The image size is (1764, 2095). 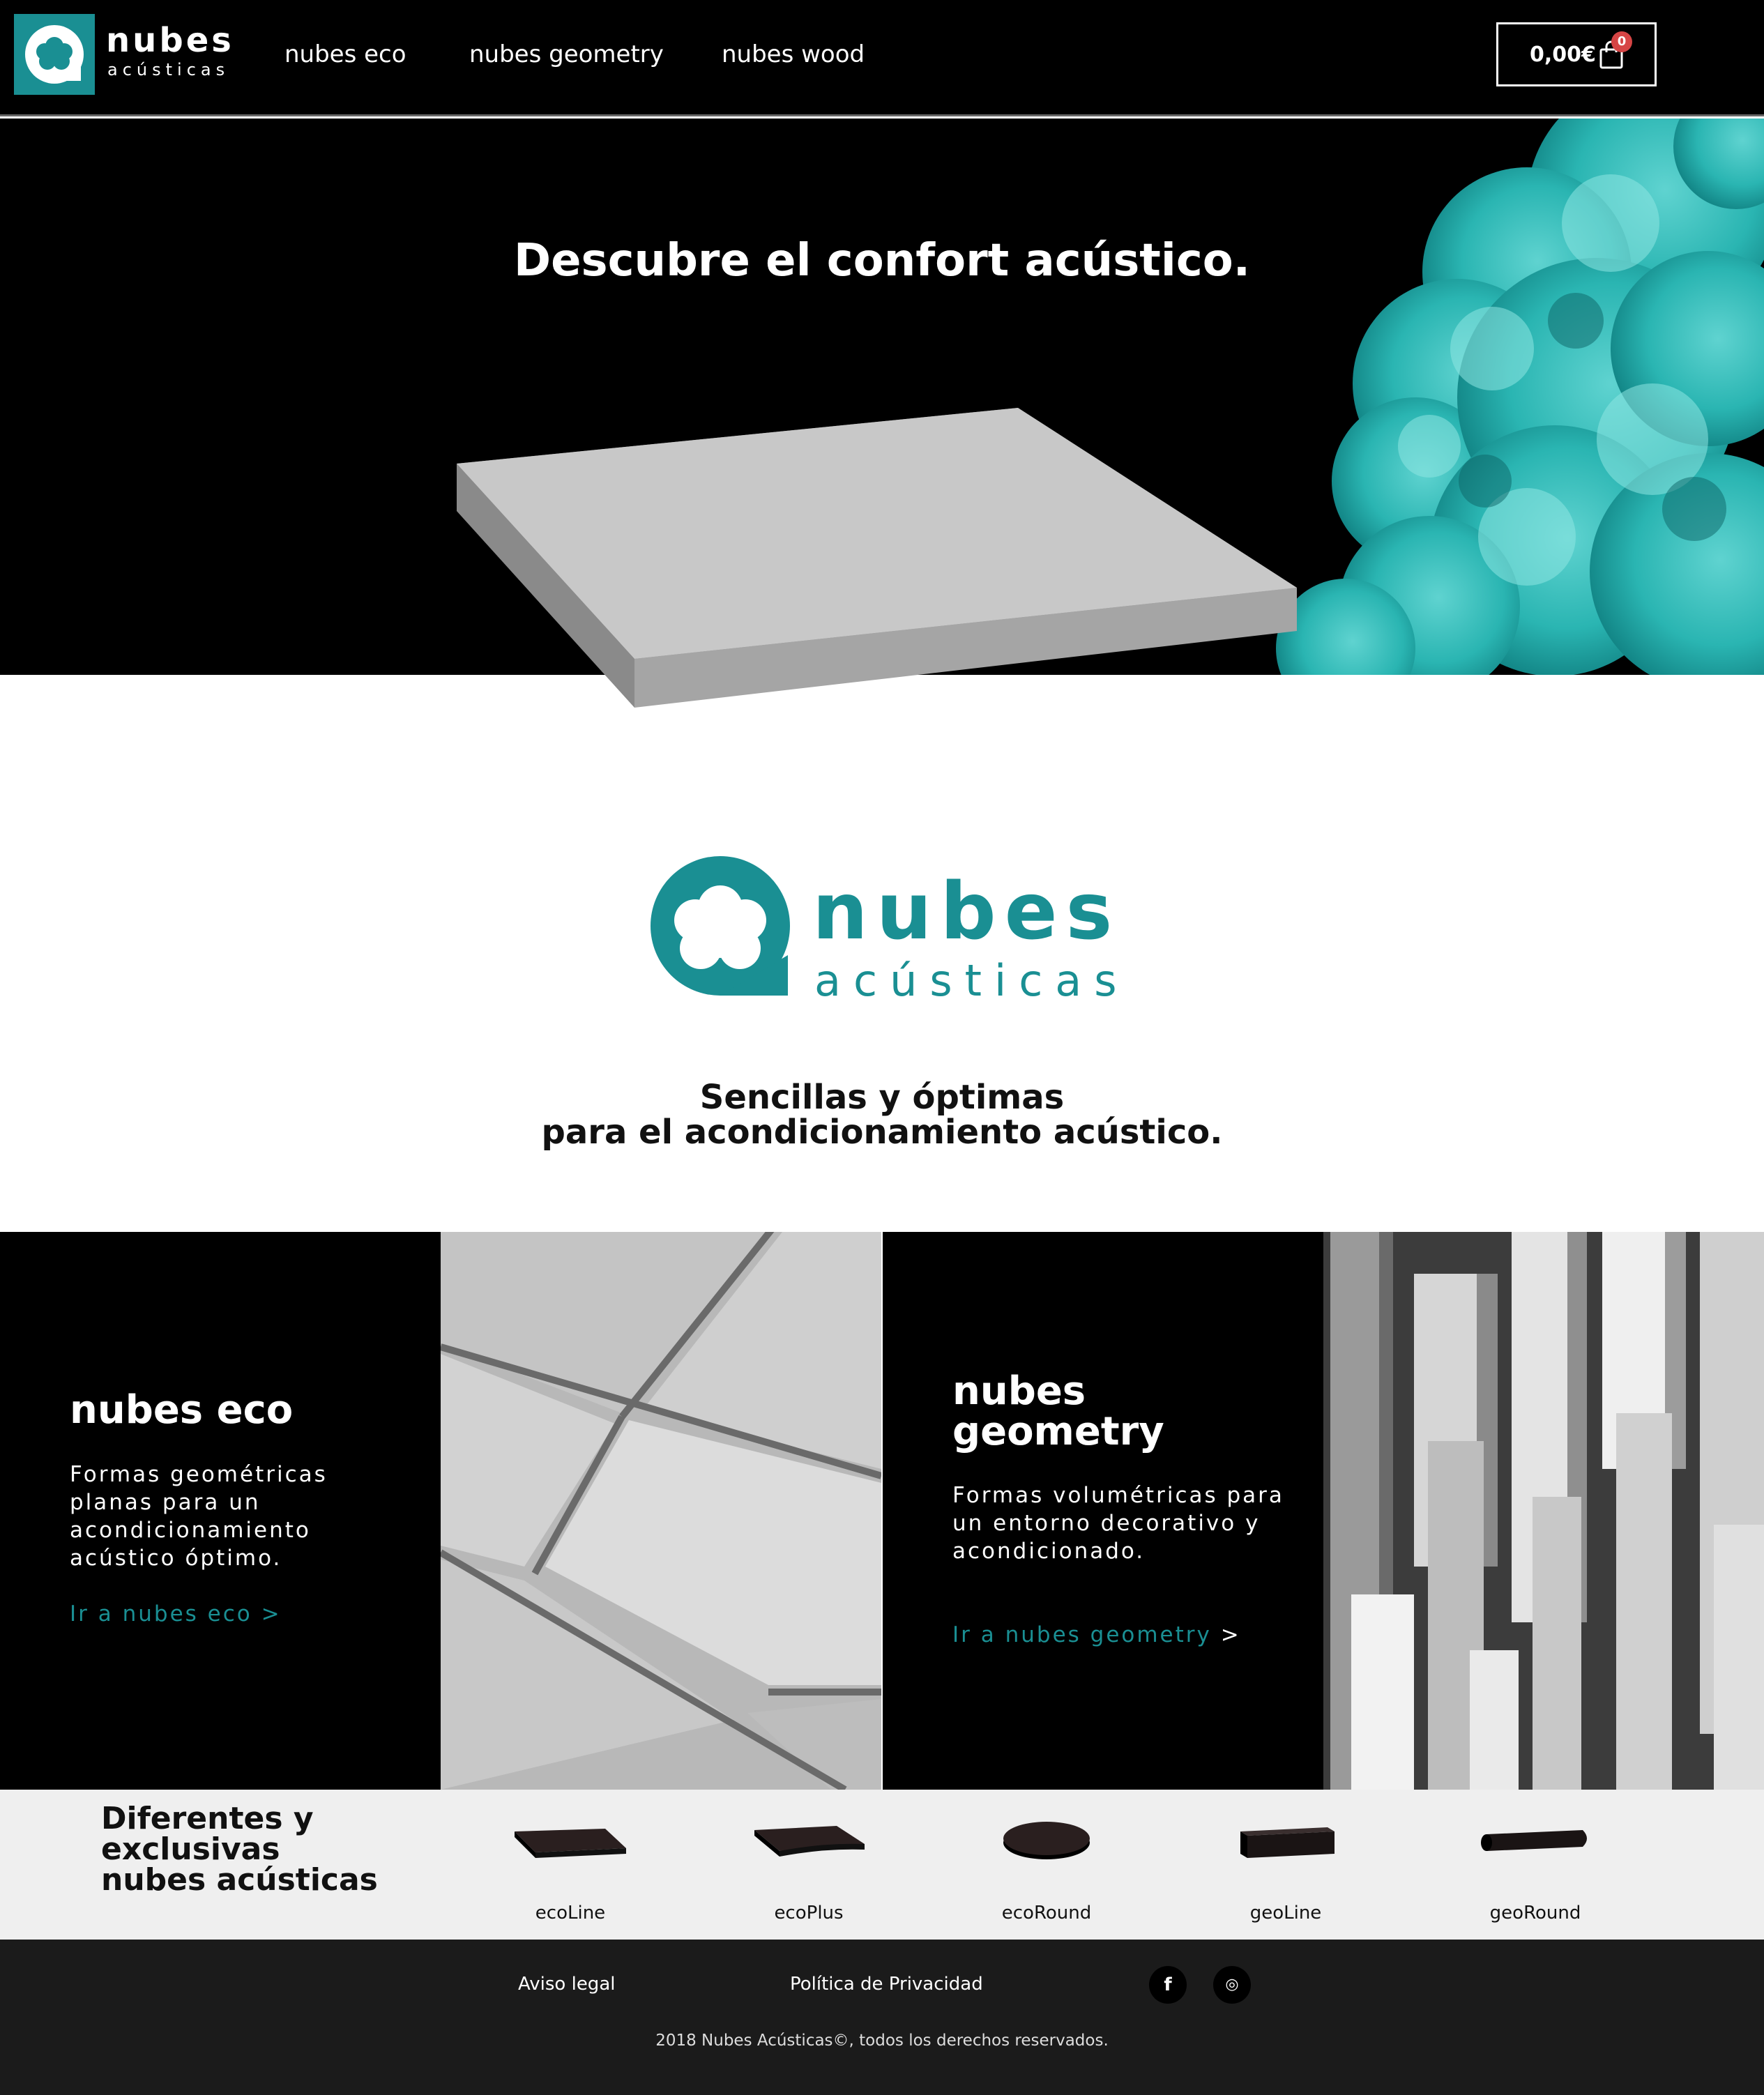 I want to click on product-georound: geoRound, so click(x=1536, y=1865).